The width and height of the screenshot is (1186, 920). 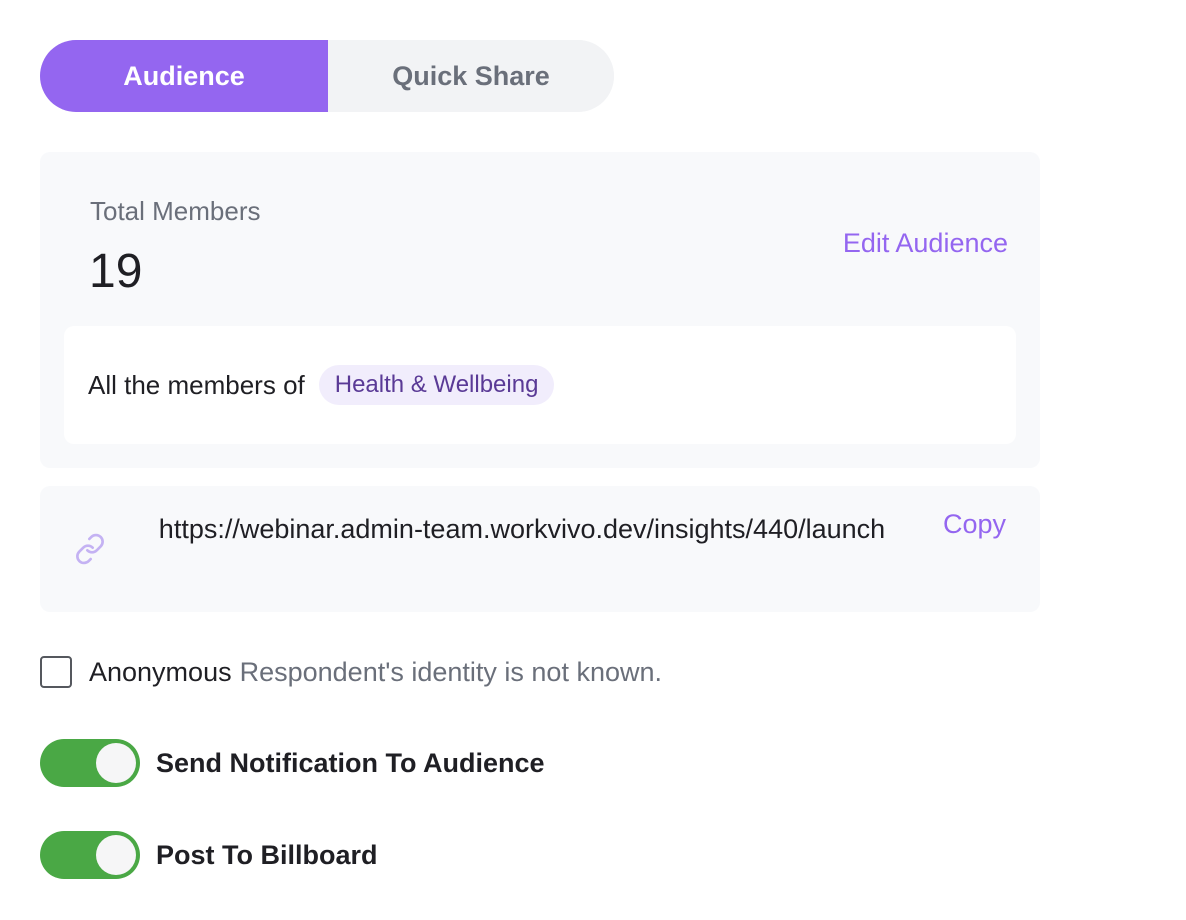 I want to click on send-notification-toggle, so click(x=90, y=763).